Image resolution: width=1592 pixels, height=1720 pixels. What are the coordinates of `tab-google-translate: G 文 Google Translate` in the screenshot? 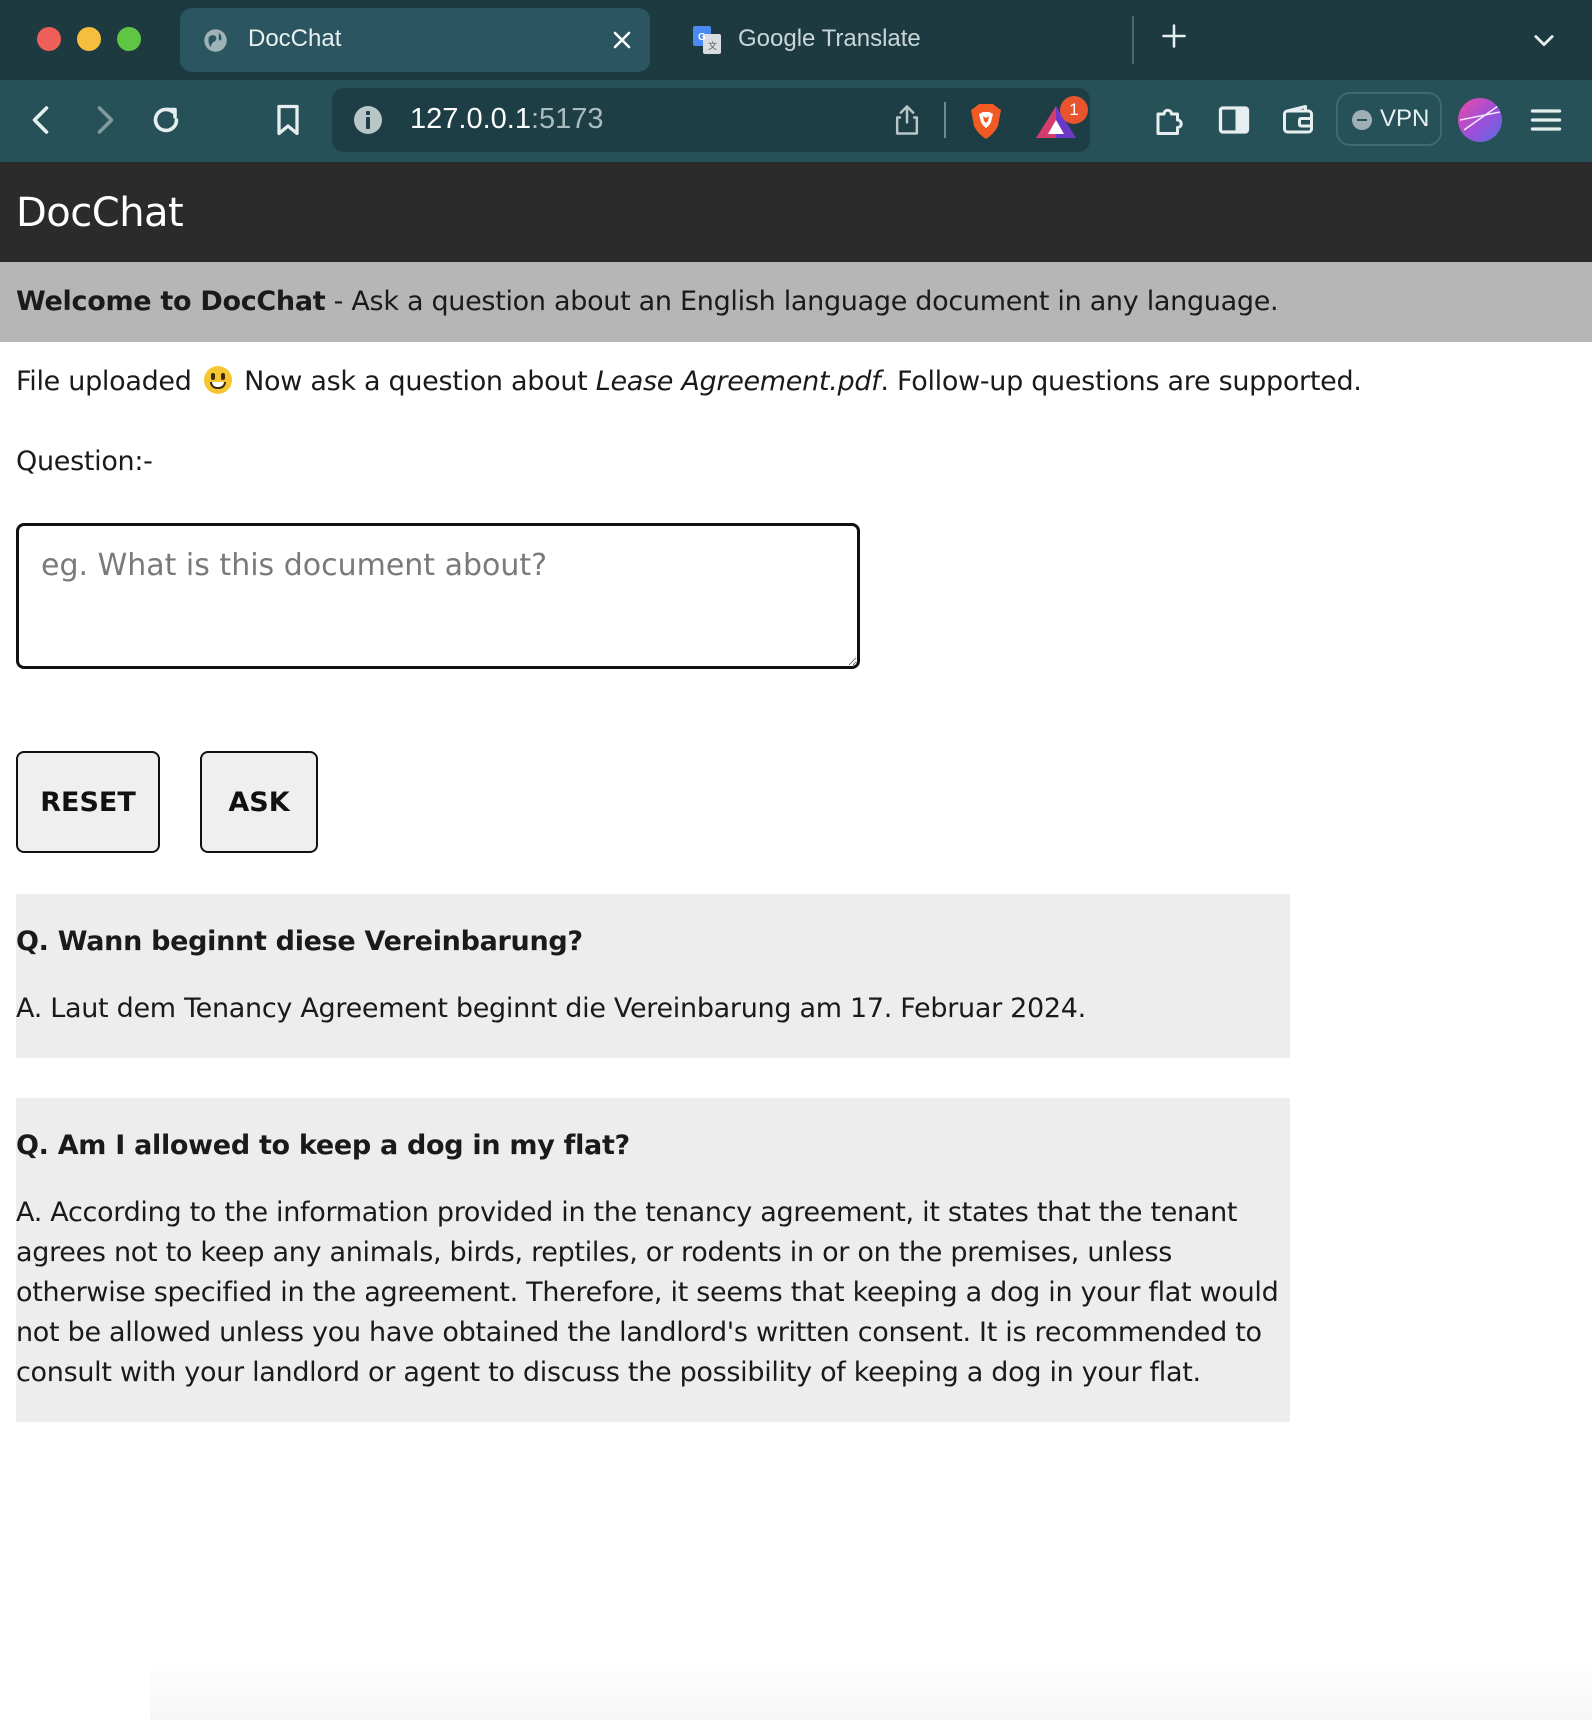 It's located at (900, 40).